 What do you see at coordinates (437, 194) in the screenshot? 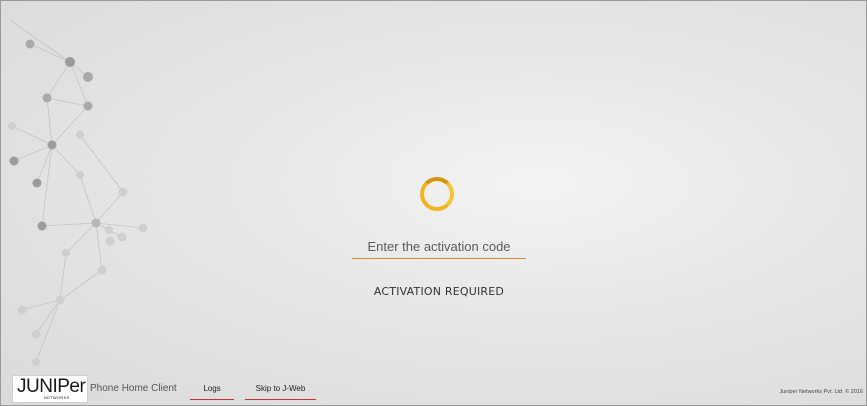
I see `loading-spinner-icon` at bounding box center [437, 194].